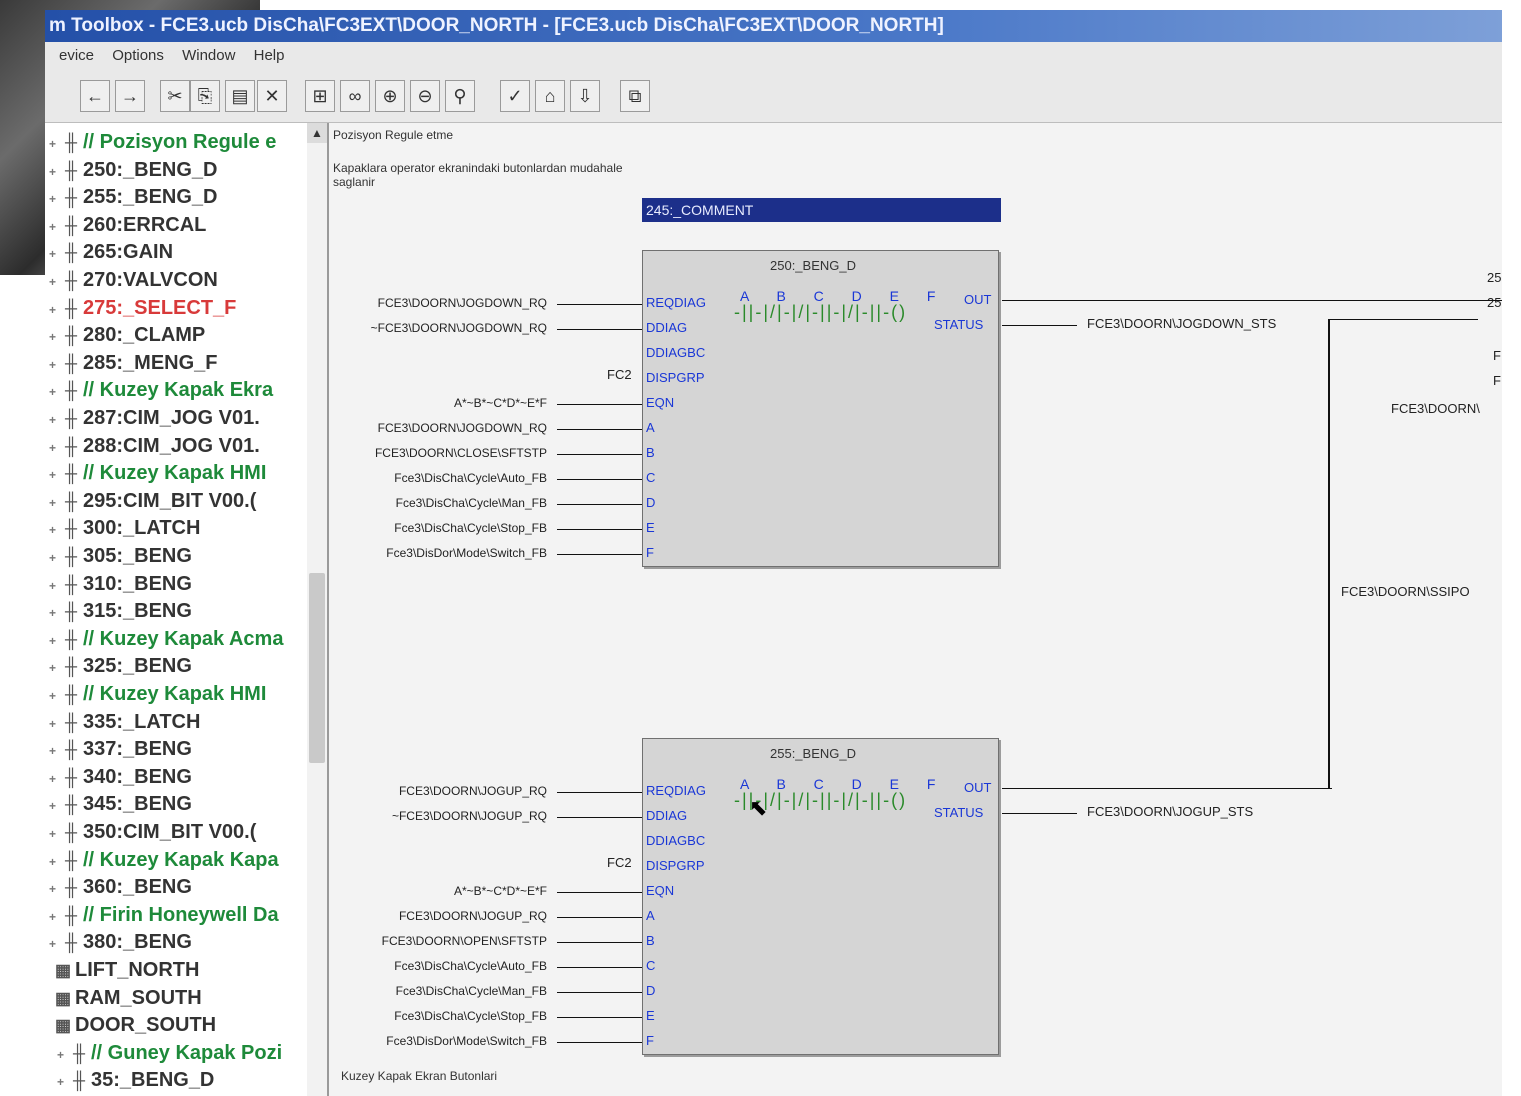 Image resolution: width=1521 pixels, height=1096 pixels. Describe the element at coordinates (154, 448) in the screenshot. I see `tree-item: + ╫ 288:CIM_JOG V01.` at that location.